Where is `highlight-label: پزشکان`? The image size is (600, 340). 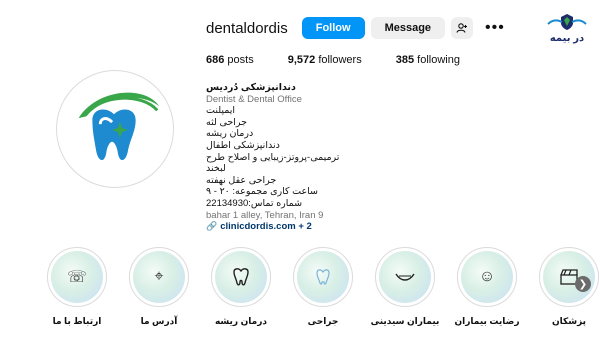 highlight-label: پزشکان is located at coordinates (569, 321).